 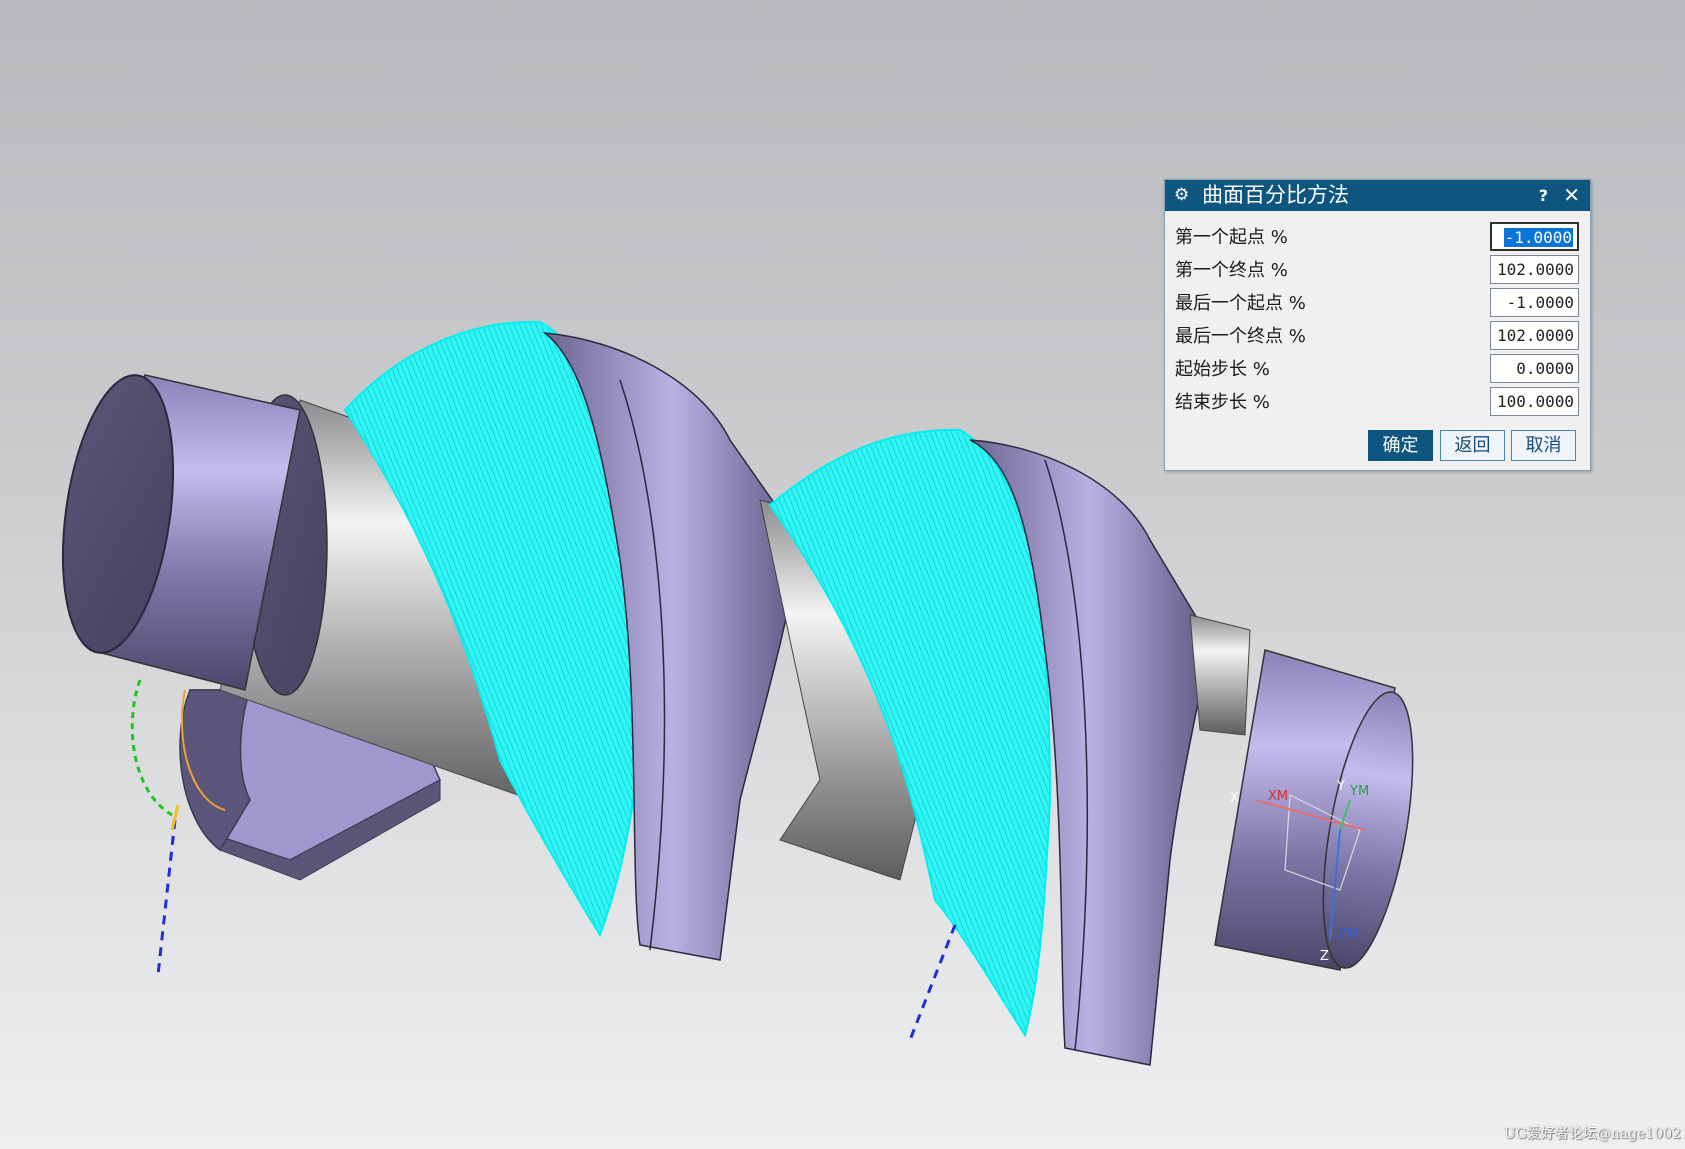 What do you see at coordinates (1340, 786) in the screenshot?
I see `triad-y-label: Y` at bounding box center [1340, 786].